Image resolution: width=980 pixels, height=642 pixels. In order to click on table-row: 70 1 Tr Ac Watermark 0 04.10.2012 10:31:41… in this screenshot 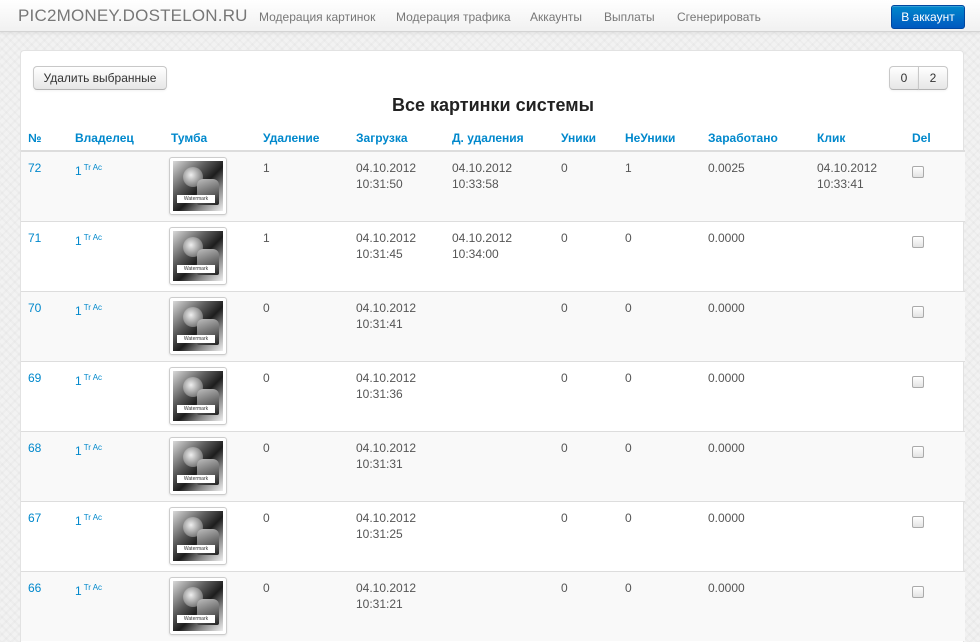, I will do `click(493, 326)`.